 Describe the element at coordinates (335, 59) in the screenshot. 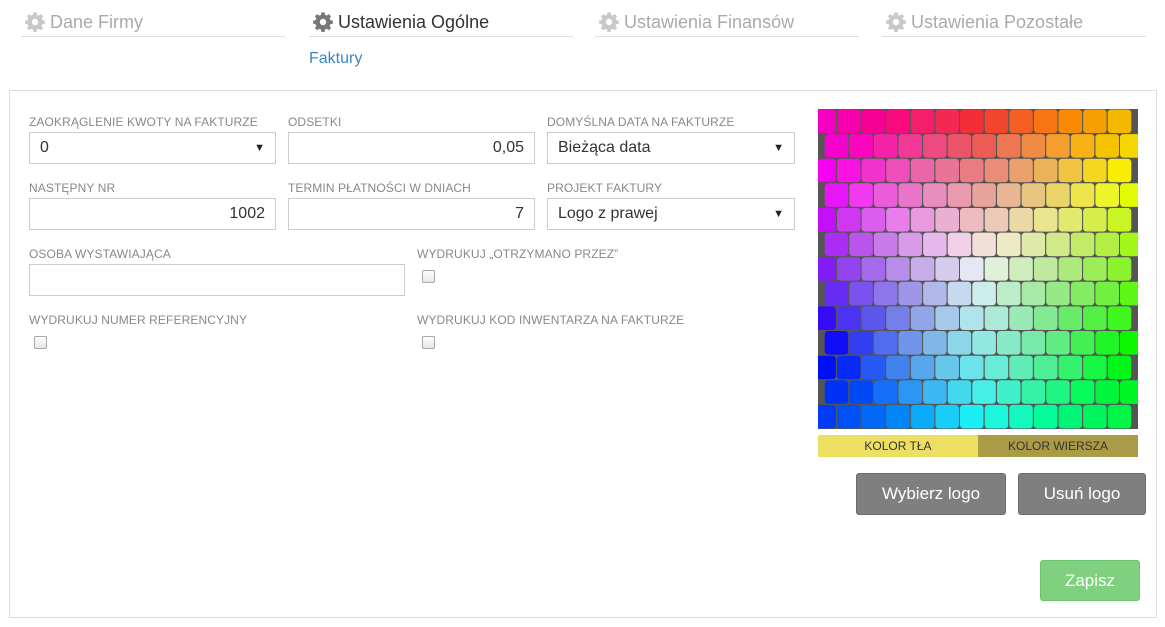

I see `subtab-invoices: Faktury` at that location.